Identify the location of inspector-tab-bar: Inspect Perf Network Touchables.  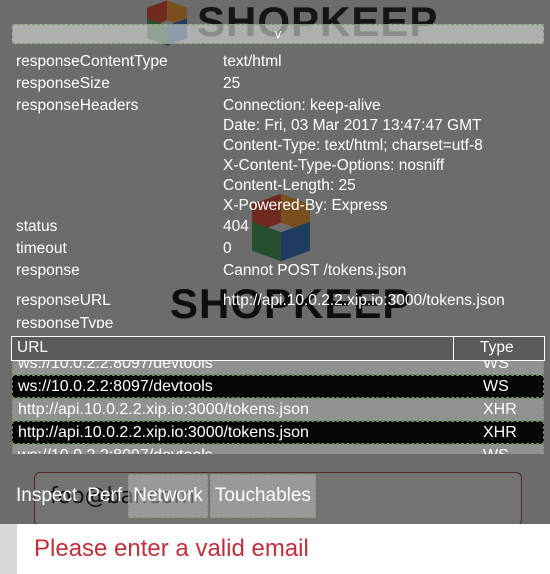
(164, 496).